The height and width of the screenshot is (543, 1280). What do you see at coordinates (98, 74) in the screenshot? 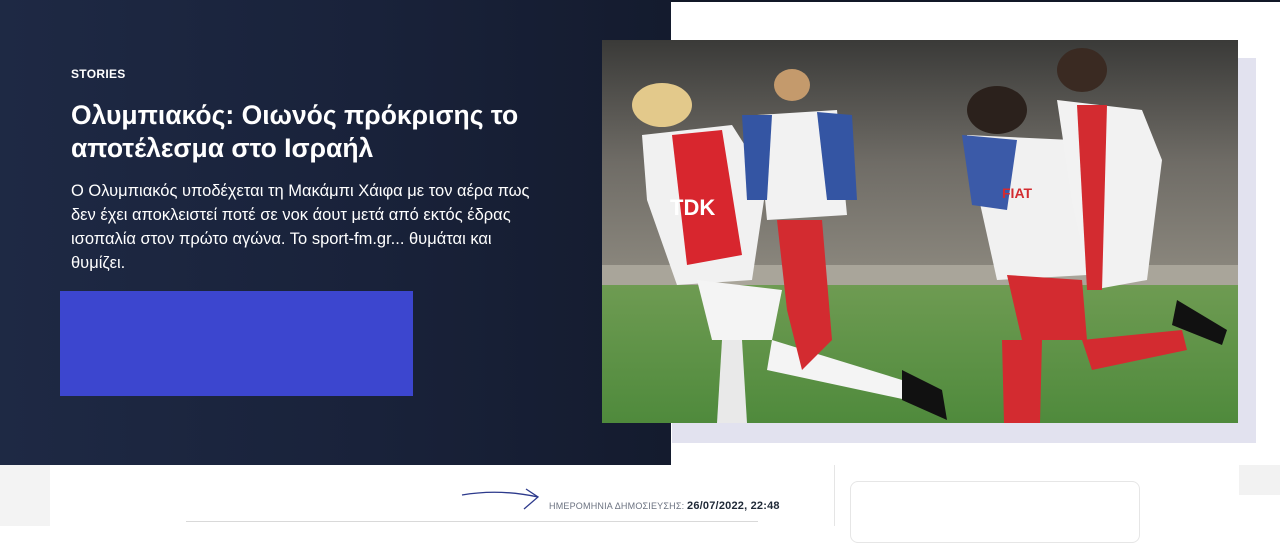
I see `section-label: STORIES` at bounding box center [98, 74].